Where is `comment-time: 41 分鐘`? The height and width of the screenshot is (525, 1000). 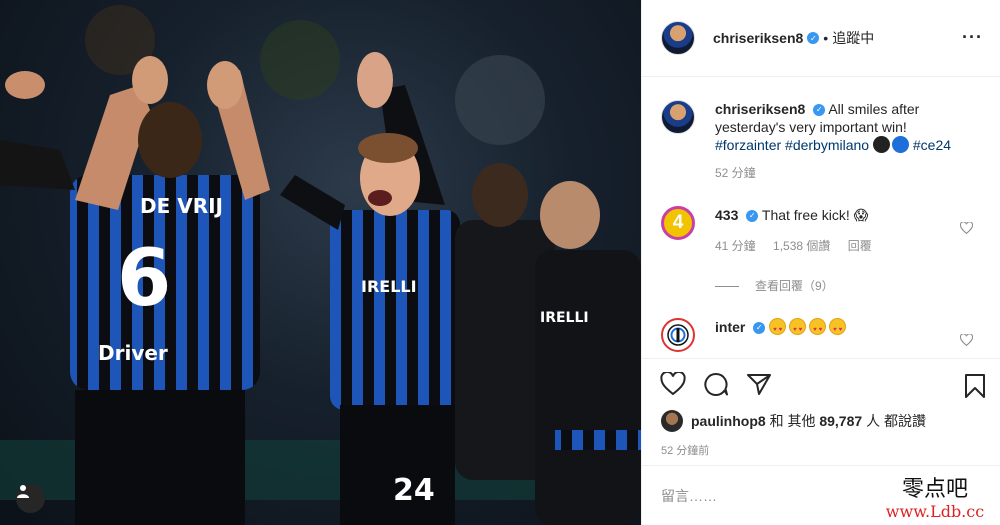
comment-time: 41 分鐘 is located at coordinates (735, 246).